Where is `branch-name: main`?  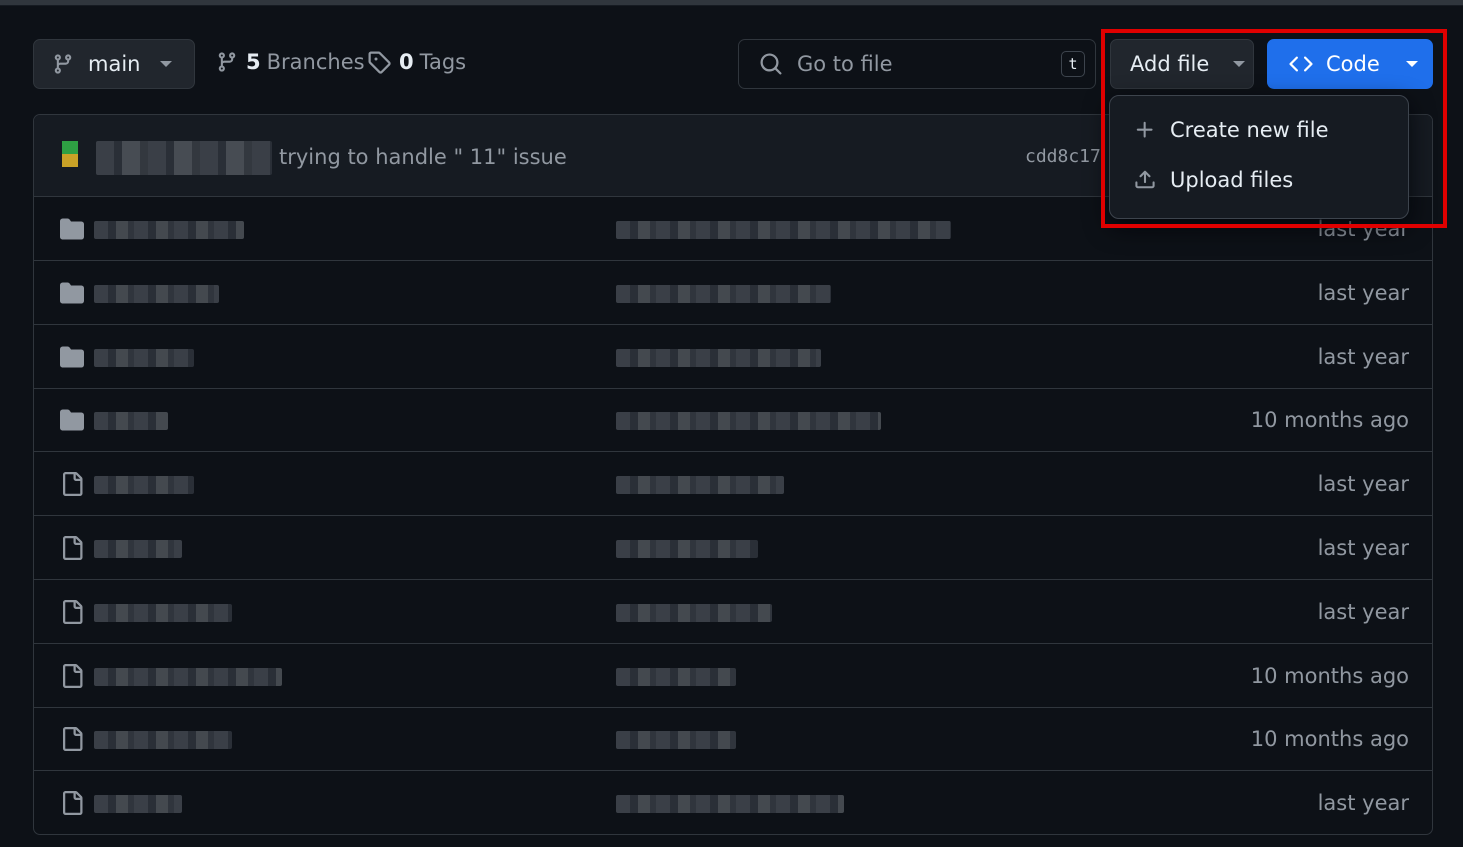 branch-name: main is located at coordinates (114, 64).